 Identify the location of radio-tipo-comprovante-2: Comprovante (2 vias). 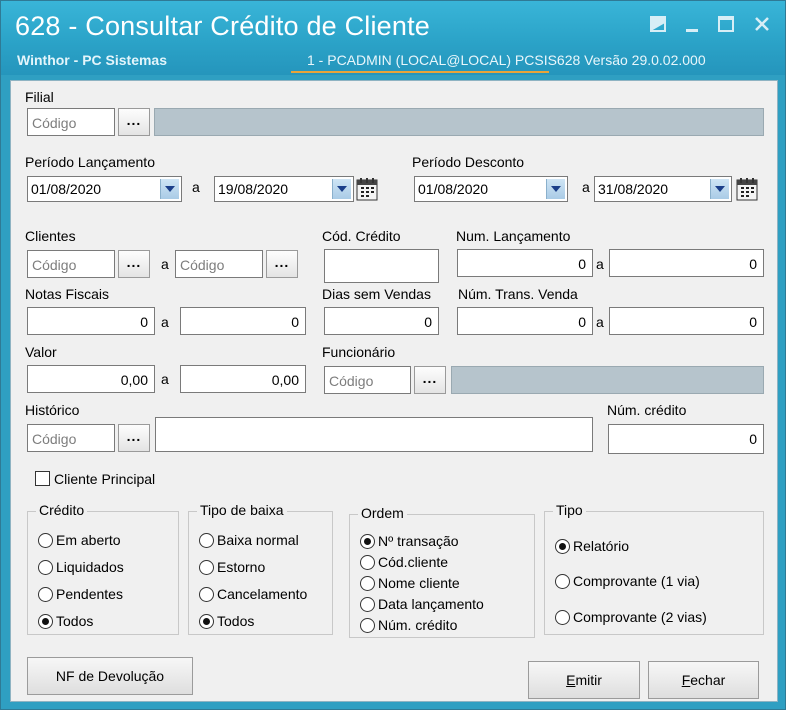
(631, 617).